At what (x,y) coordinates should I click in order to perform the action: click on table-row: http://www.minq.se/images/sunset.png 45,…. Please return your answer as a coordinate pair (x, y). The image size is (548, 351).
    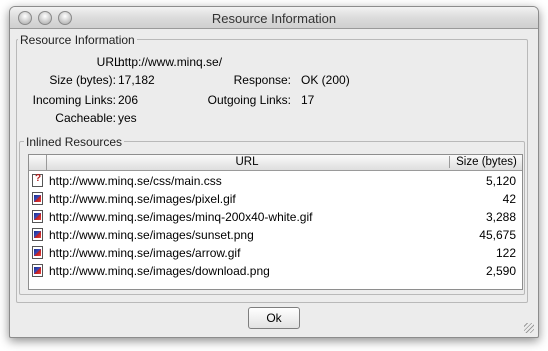
    Looking at the image, I should click on (275, 235).